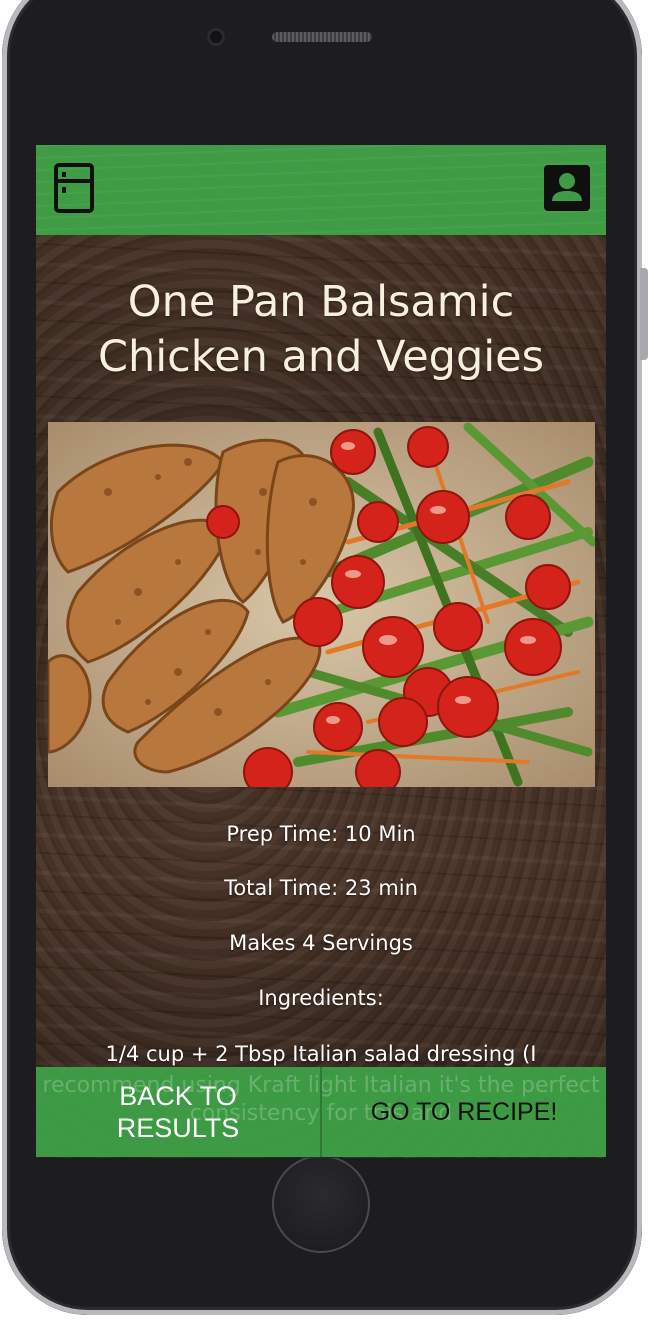  I want to click on back-to-results-button: BACK TO RESULTS, so click(178, 1112).